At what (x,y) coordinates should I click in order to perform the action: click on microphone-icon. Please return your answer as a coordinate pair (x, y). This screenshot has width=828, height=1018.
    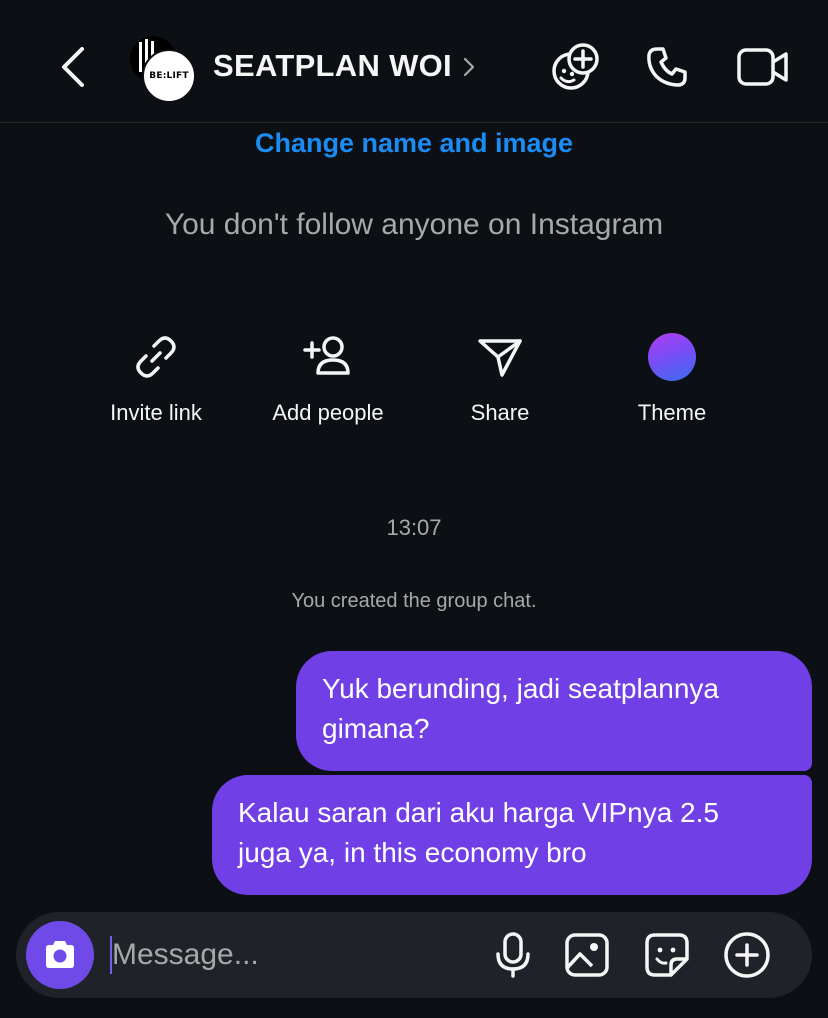
    Looking at the image, I should click on (513, 955).